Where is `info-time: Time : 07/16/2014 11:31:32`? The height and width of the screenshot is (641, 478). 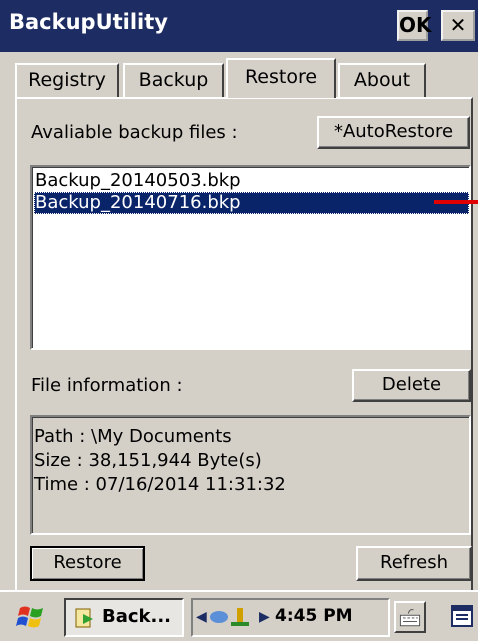 info-time: Time : 07/16/2014 11:31:32 is located at coordinates (160, 484).